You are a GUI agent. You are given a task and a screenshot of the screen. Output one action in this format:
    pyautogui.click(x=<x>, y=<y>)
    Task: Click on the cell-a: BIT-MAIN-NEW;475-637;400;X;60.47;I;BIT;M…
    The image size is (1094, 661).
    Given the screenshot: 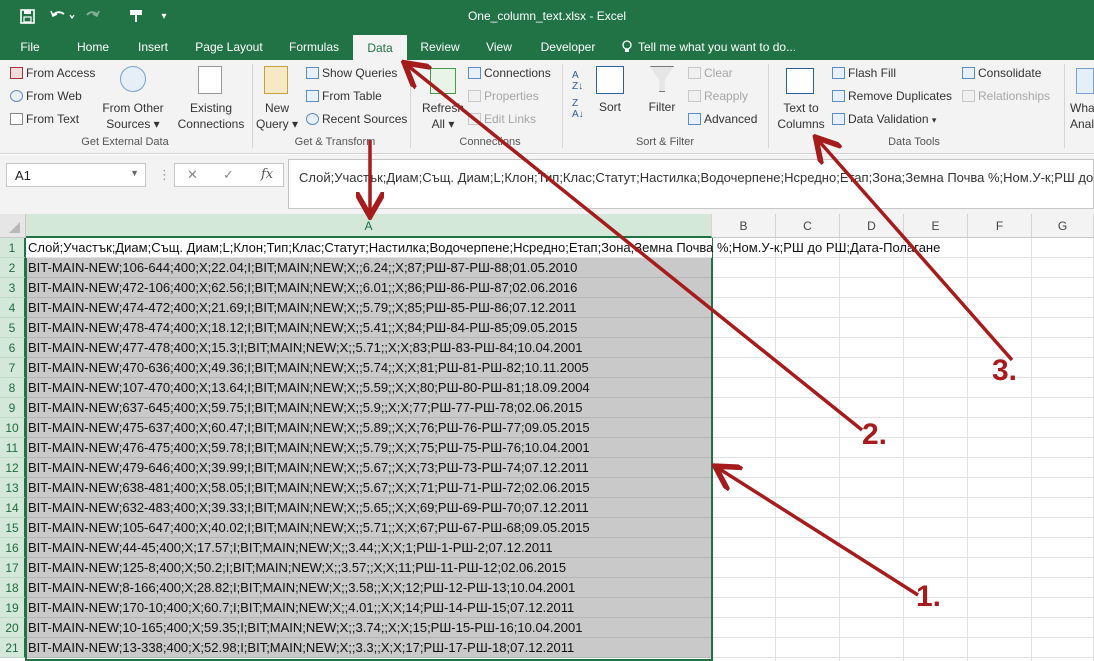 What is the action you would take?
    pyautogui.click(x=369, y=428)
    